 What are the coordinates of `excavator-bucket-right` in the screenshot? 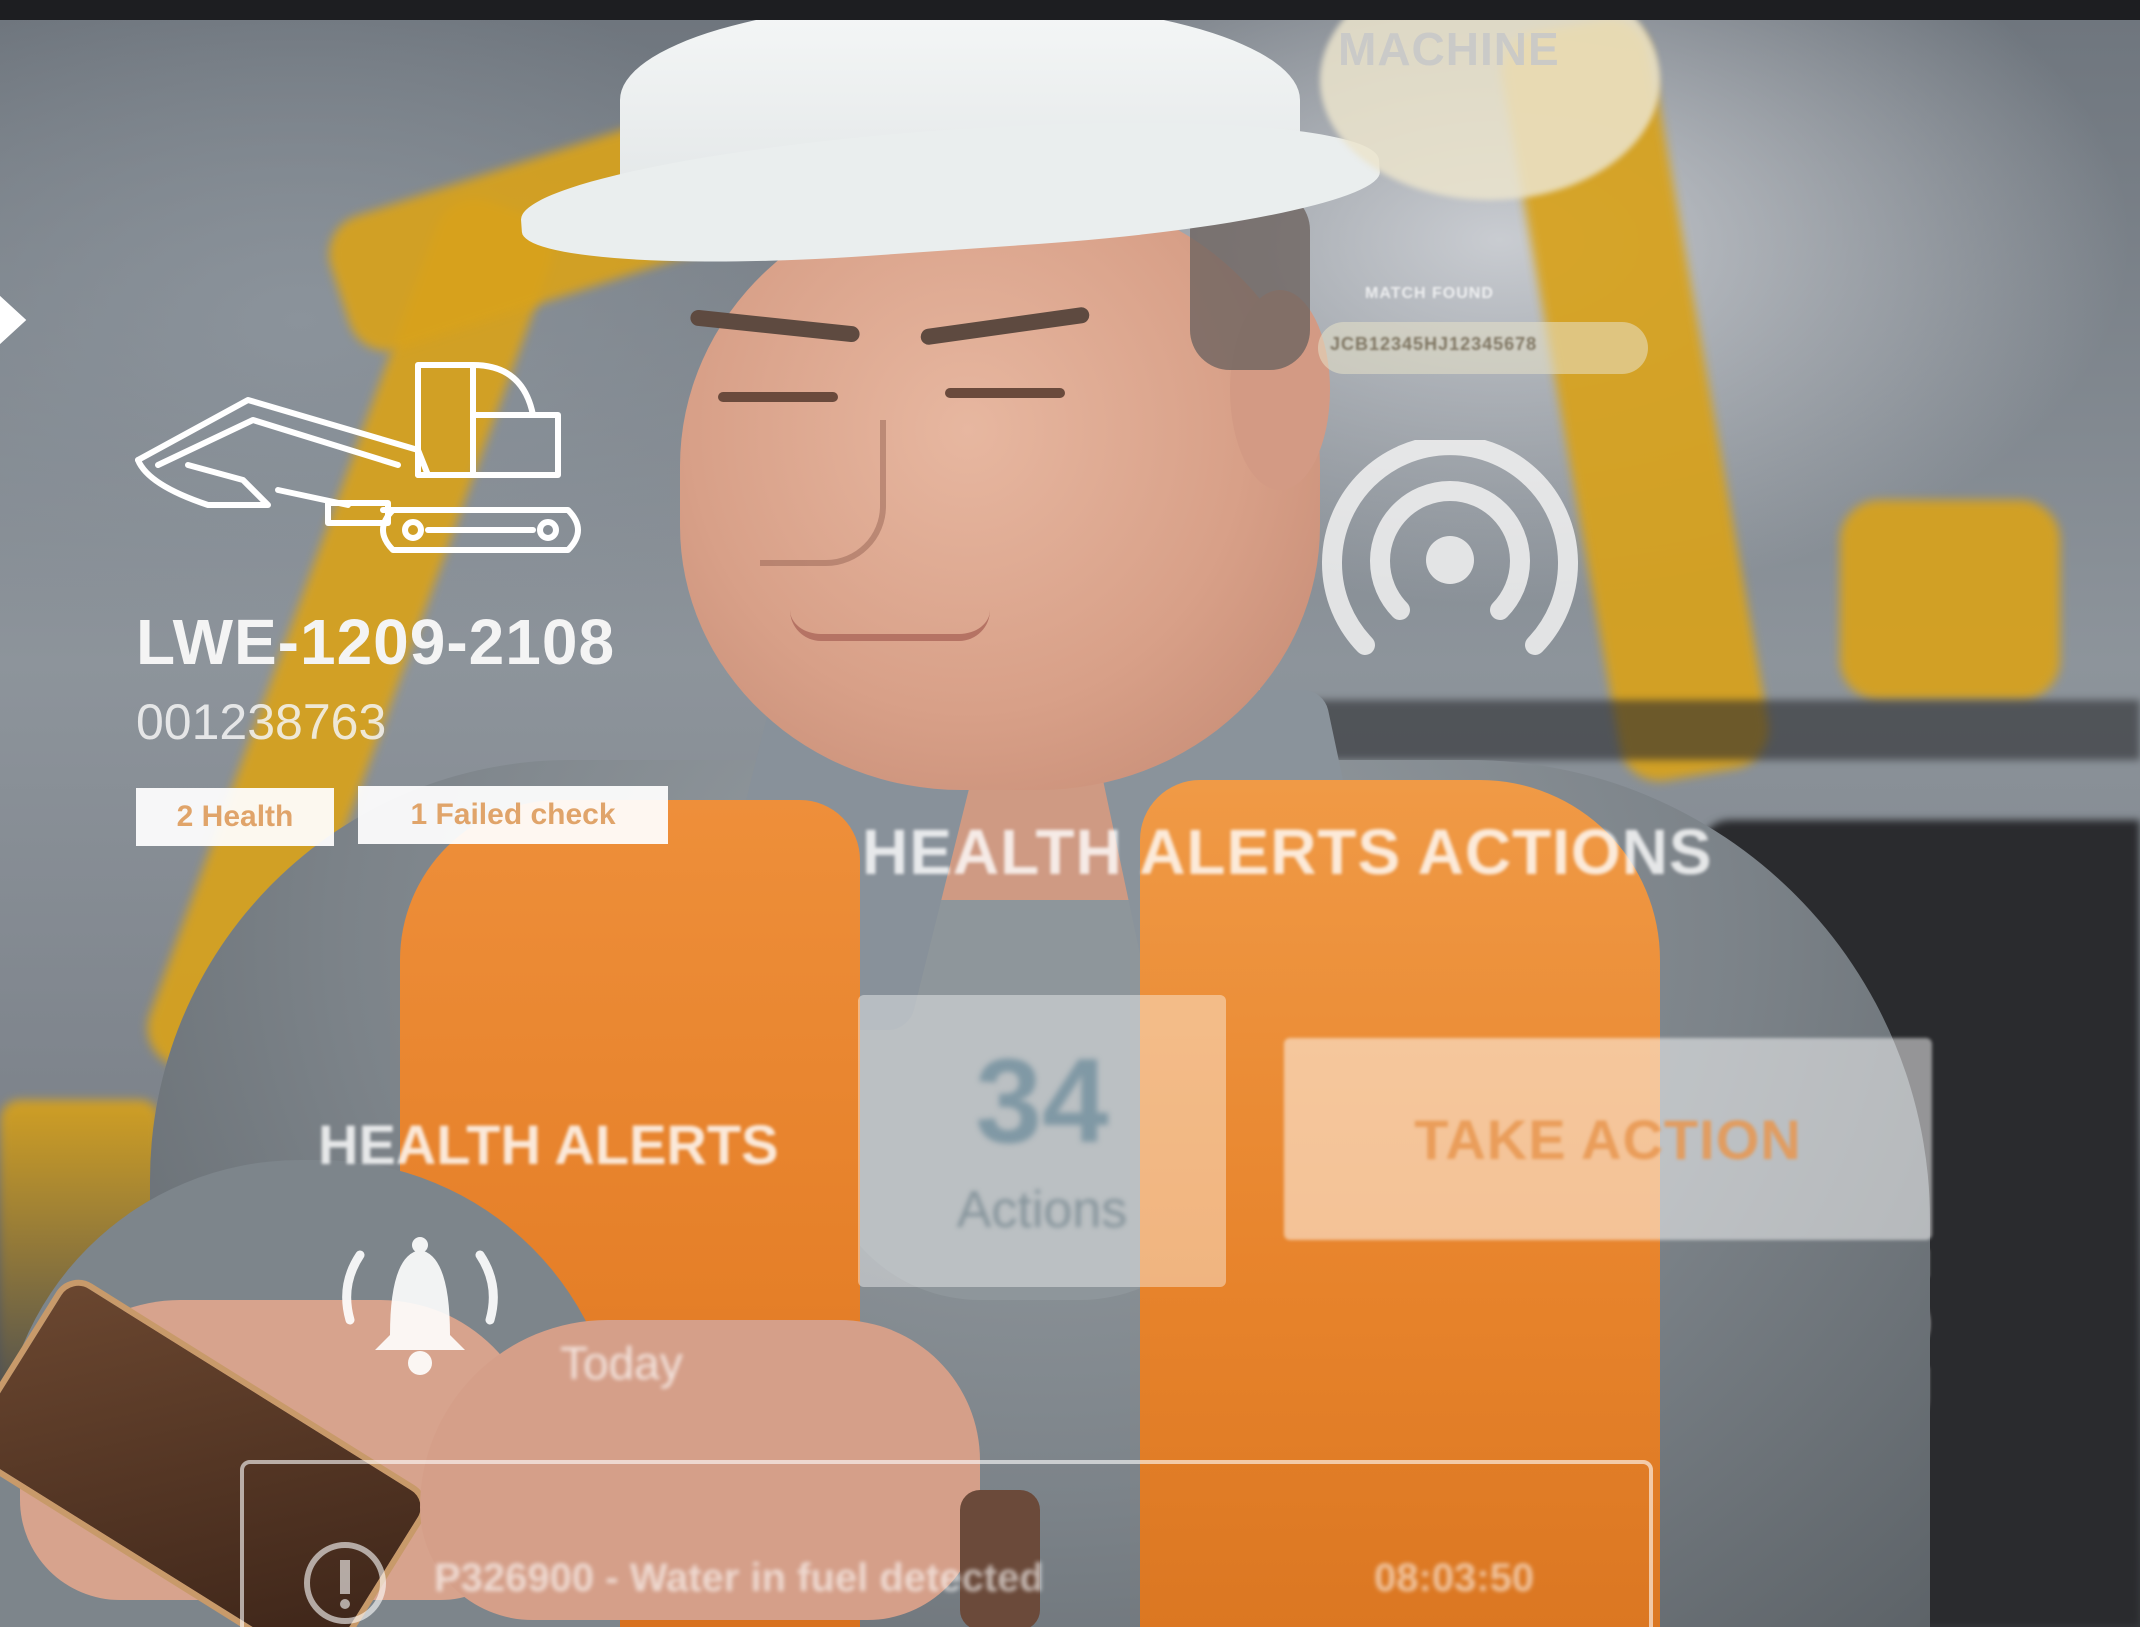 It's located at (1950, 600).